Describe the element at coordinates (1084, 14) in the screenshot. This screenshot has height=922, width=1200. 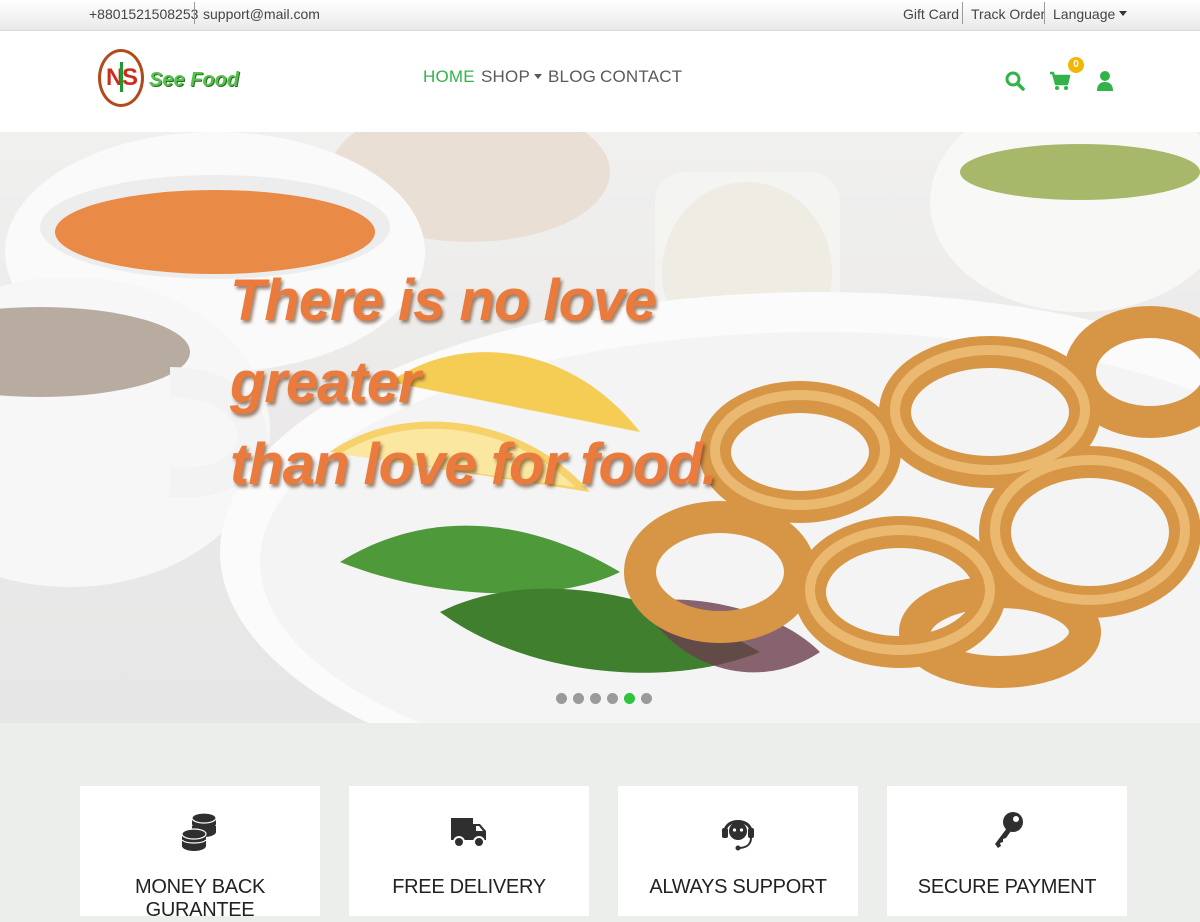
I see `language-label: Language` at that location.